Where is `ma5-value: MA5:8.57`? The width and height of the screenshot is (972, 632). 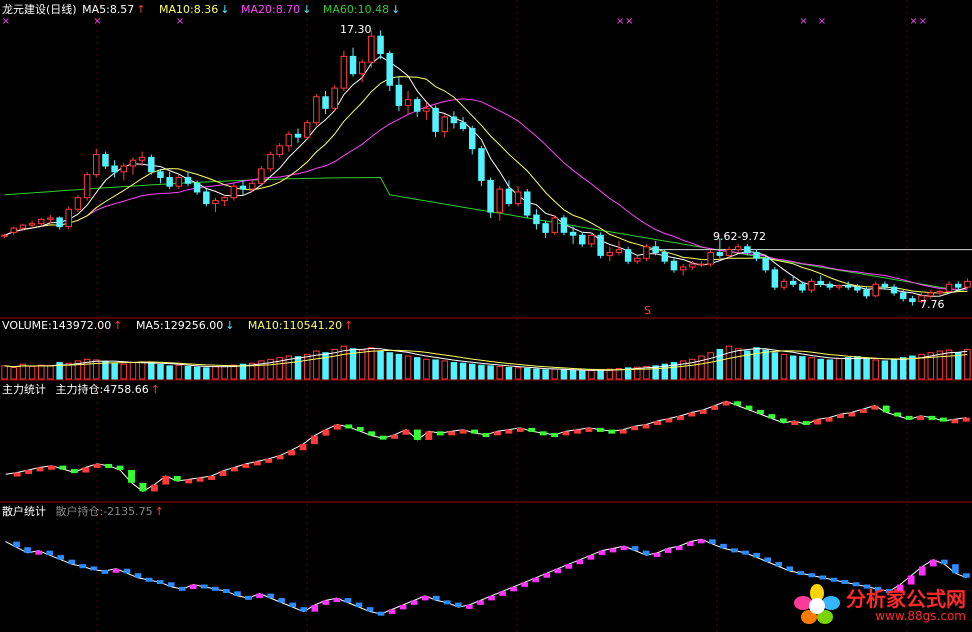 ma5-value: MA5:8.57 is located at coordinates (108, 9).